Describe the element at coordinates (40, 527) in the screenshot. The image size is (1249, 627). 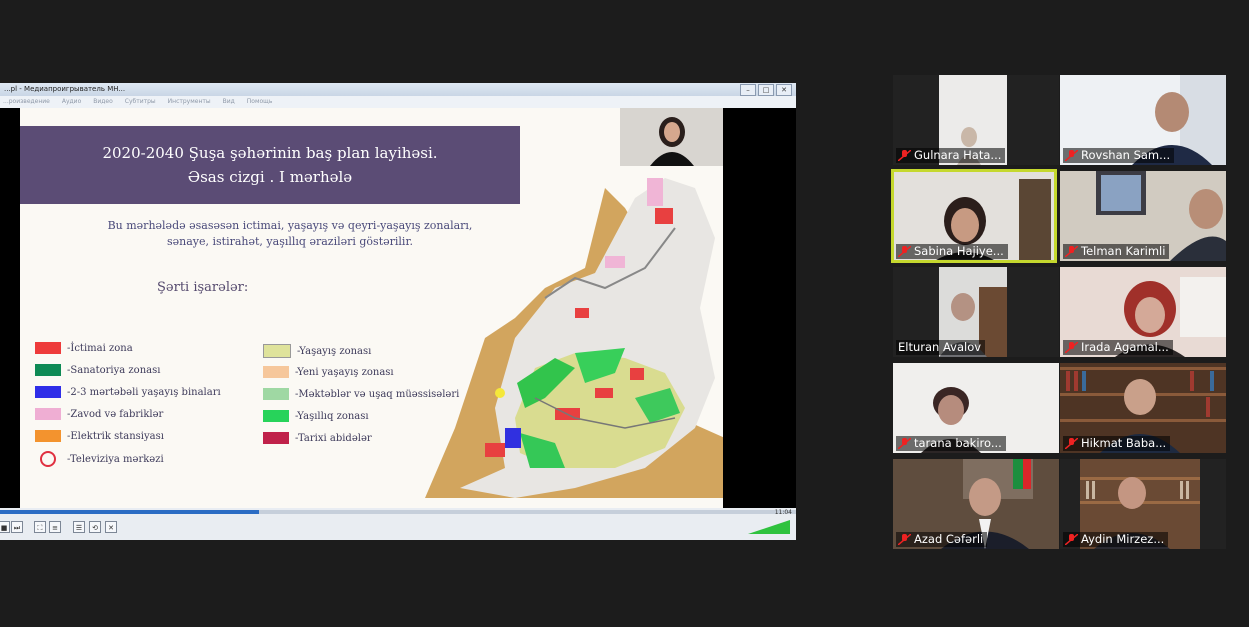
I see `fullscreen-icon: ⛶` at that location.